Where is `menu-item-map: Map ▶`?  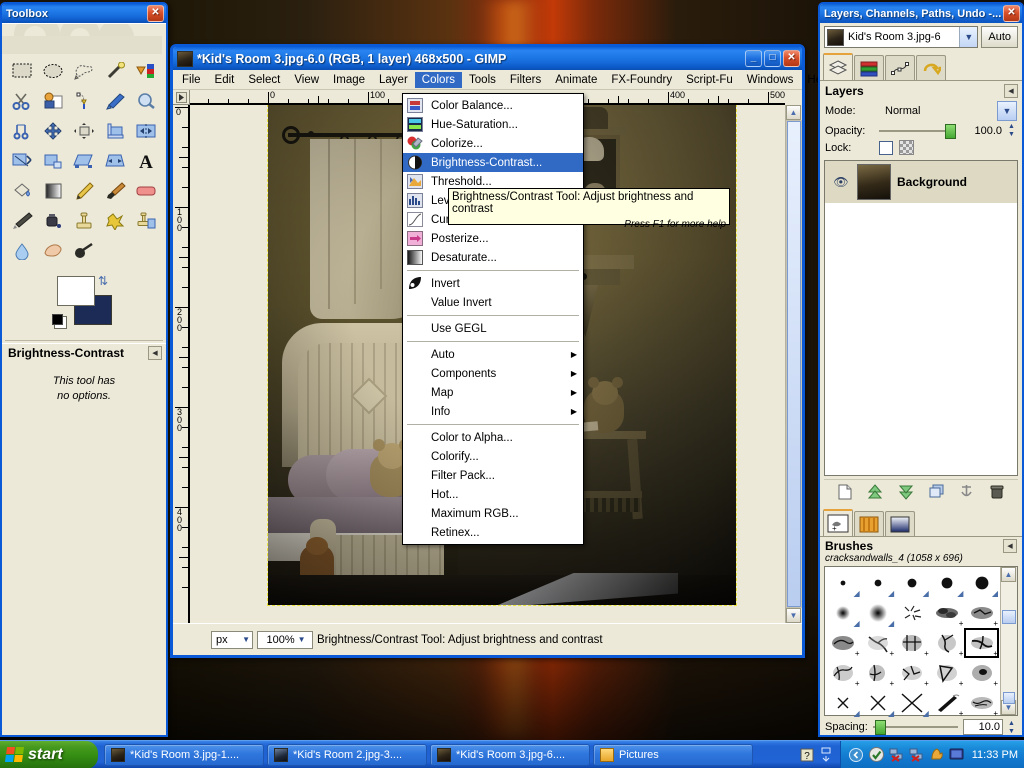
menu-item-map: Map ▶ is located at coordinates (493, 392).